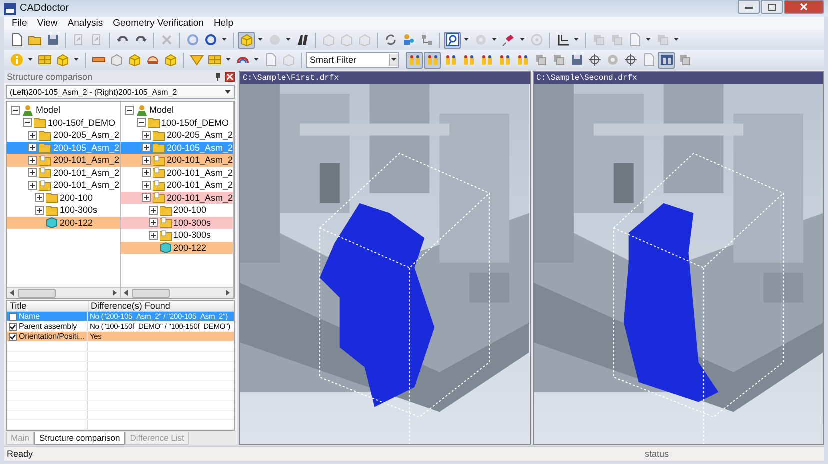 The width and height of the screenshot is (828, 464). What do you see at coordinates (47, 23) in the screenshot?
I see `menu-item: View` at bounding box center [47, 23].